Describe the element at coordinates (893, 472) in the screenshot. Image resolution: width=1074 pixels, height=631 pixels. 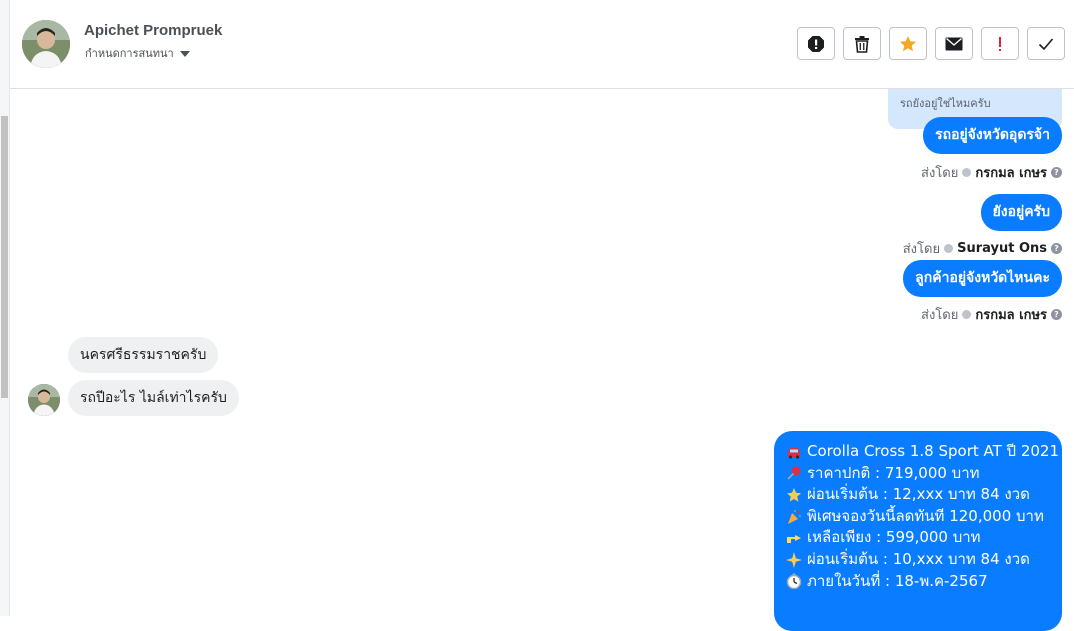
I see `listing-line-text: ราคาปกติ : 719,000 บาท` at that location.